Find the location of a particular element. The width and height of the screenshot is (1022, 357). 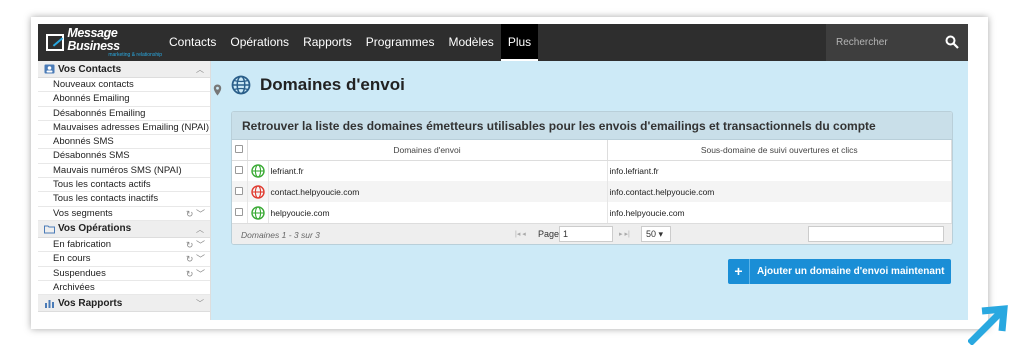

pager-next-icon: ▸ ▸| is located at coordinates (624, 234).